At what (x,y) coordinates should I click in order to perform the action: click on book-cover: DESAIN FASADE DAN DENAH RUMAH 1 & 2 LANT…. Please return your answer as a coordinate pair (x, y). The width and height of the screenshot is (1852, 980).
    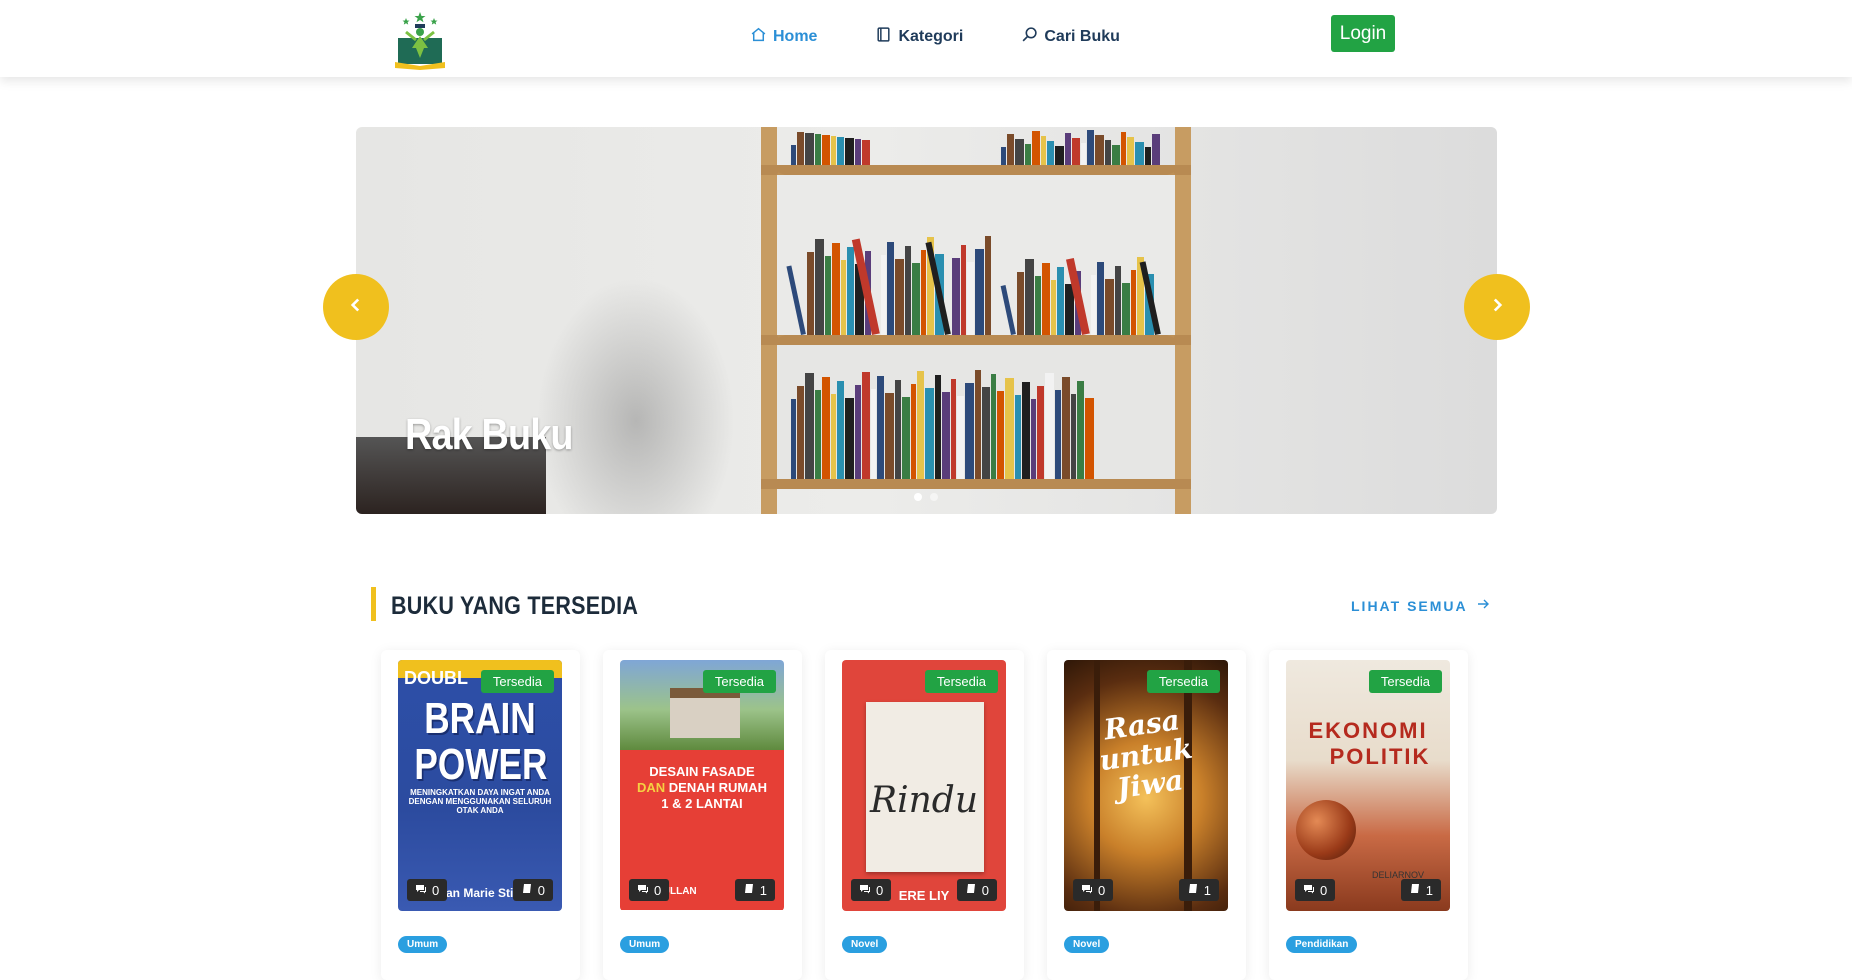
    Looking at the image, I should click on (702, 785).